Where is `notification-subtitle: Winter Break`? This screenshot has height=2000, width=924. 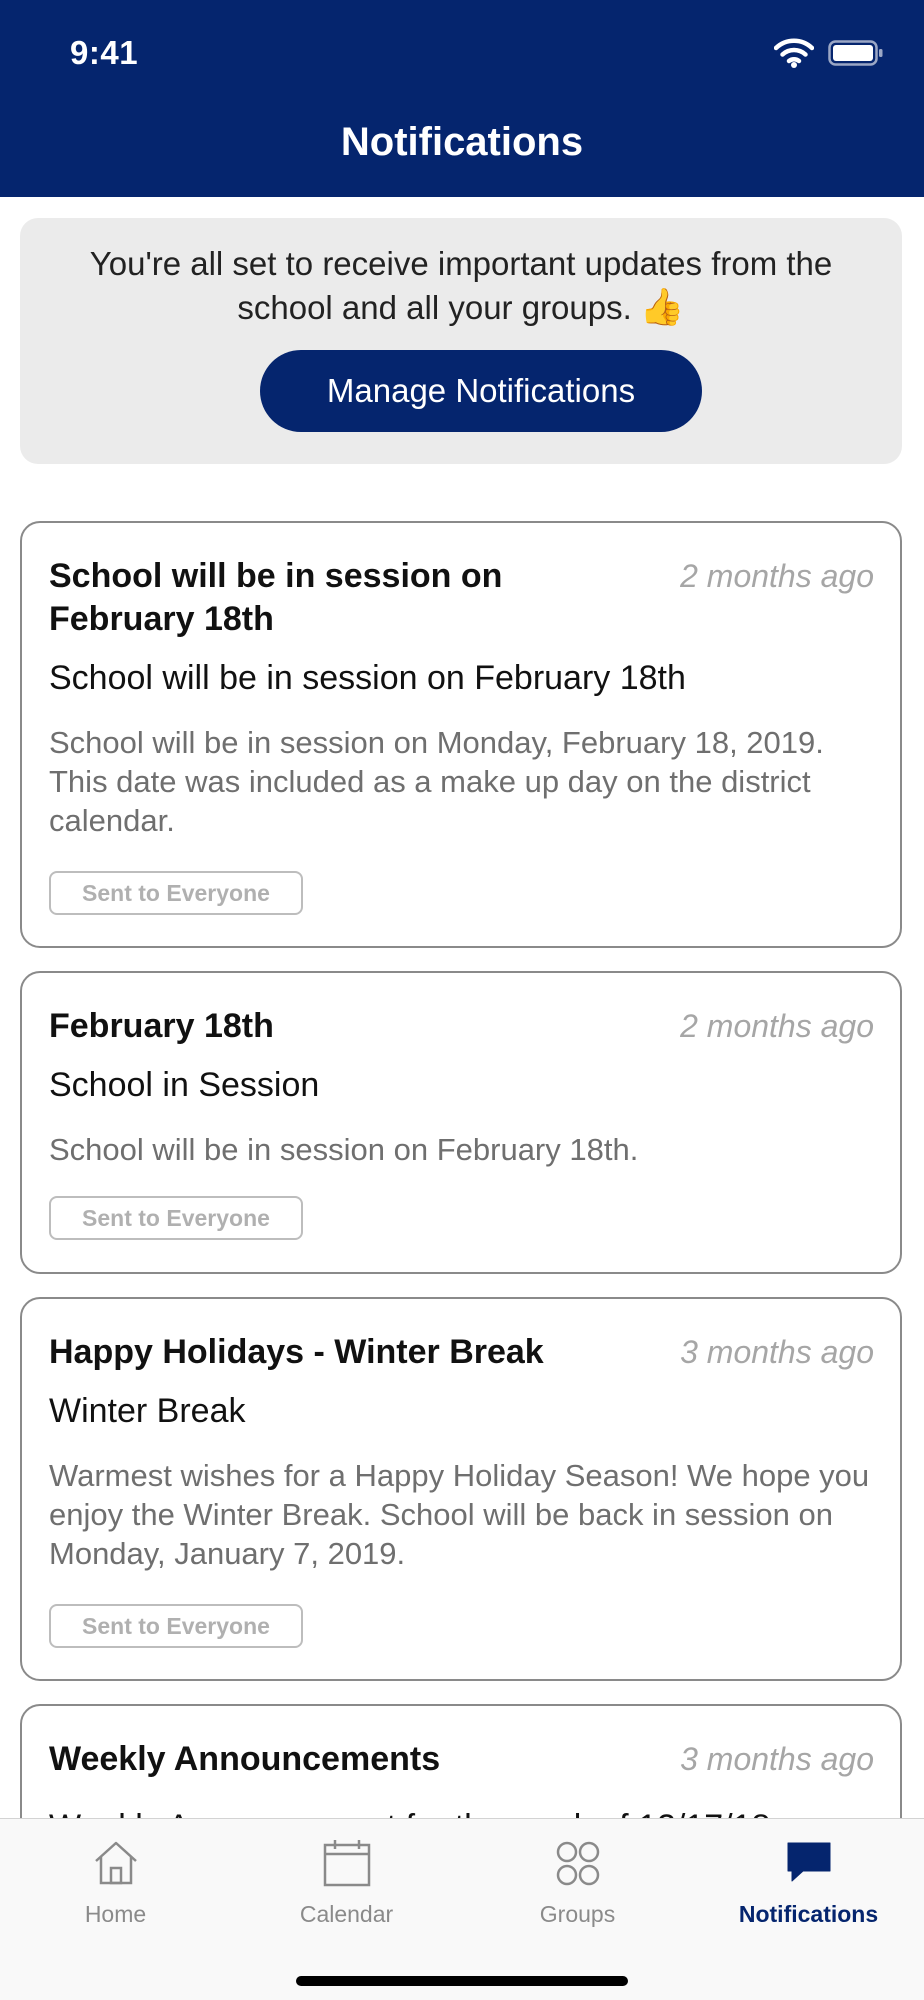
notification-subtitle: Winter Break is located at coordinates (147, 1411).